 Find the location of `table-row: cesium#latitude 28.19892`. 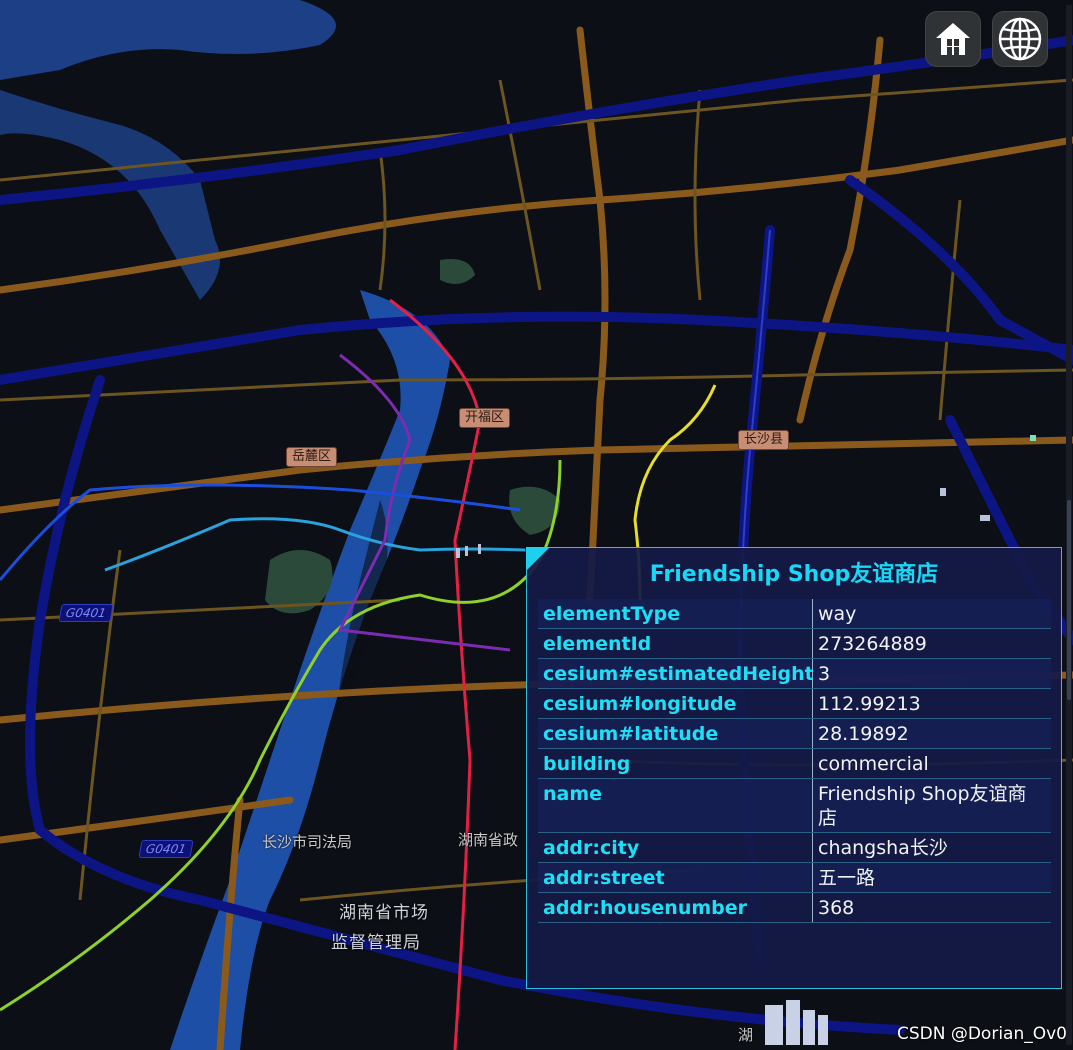

table-row: cesium#latitude 28.19892 is located at coordinates (794, 733).